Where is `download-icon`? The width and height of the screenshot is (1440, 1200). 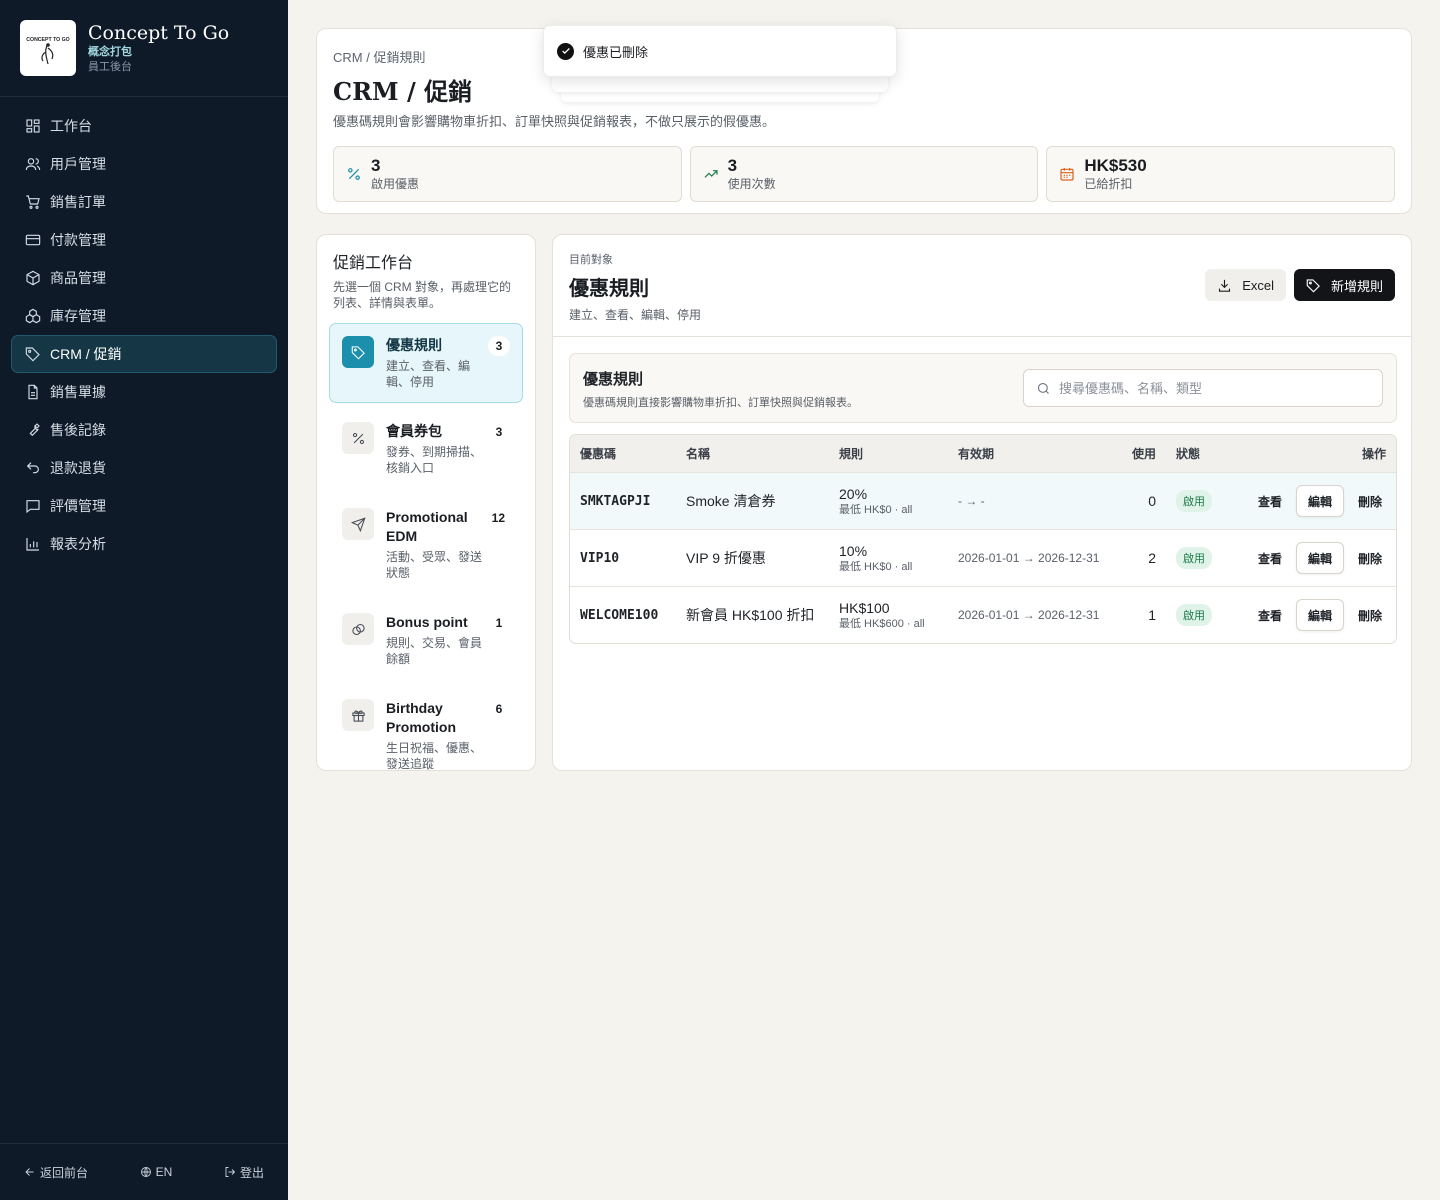
download-icon is located at coordinates (1225, 285).